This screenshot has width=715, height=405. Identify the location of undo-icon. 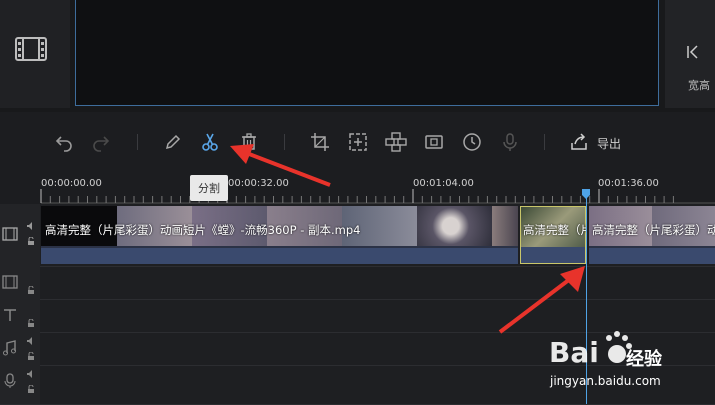
(63, 144).